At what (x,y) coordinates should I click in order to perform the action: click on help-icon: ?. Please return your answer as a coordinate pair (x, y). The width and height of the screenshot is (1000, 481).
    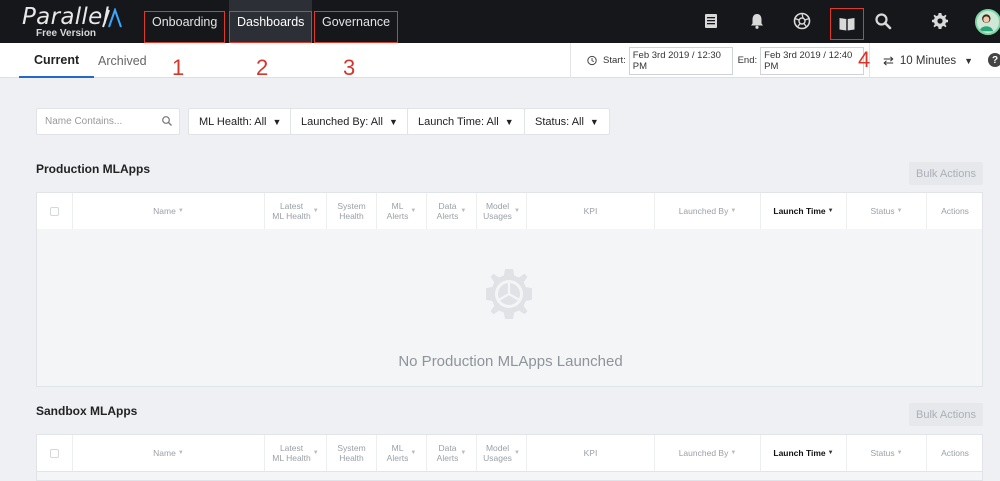
    Looking at the image, I should click on (994, 60).